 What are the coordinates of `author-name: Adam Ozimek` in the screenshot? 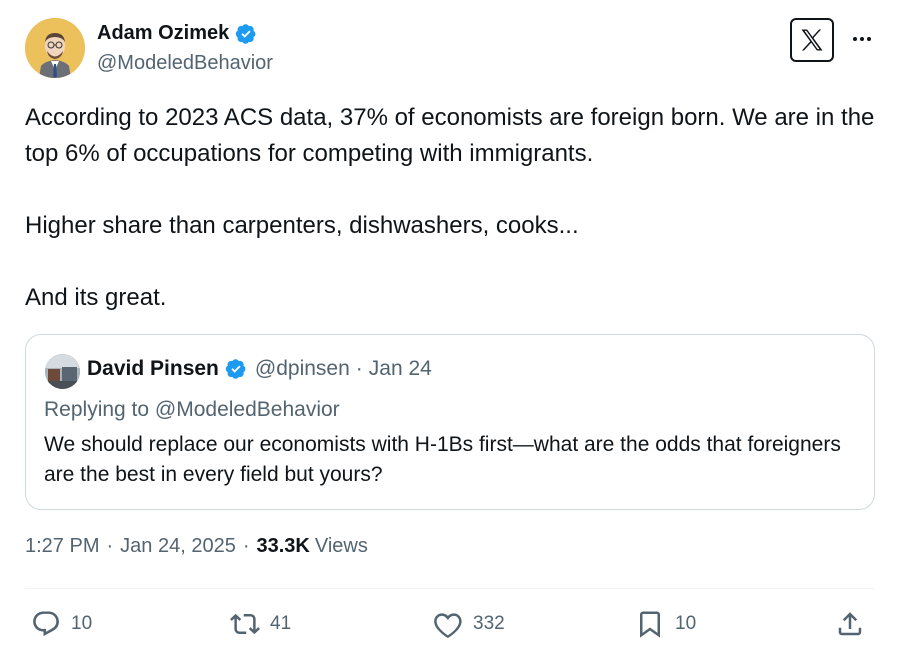 It's located at (163, 33).